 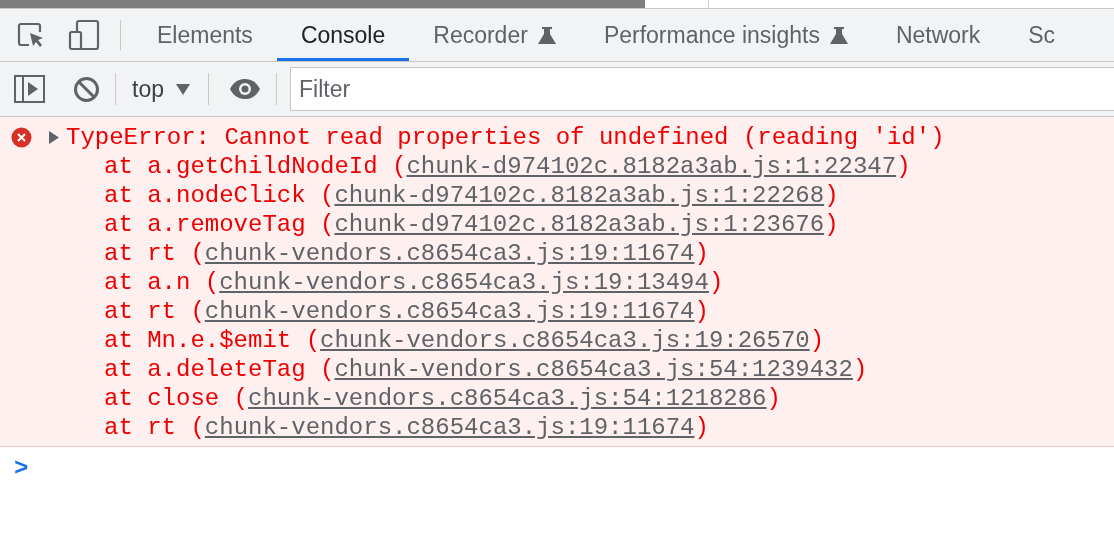 I want to click on source-link: chunk-vendors.c8654ca3.js:19:13494, so click(x=464, y=282).